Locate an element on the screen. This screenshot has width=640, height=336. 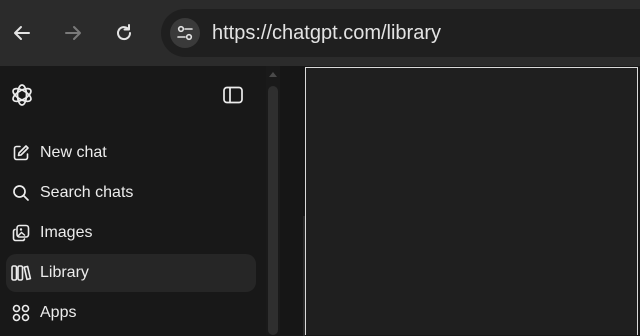
sidebar-item-images: Images is located at coordinates (131, 233).